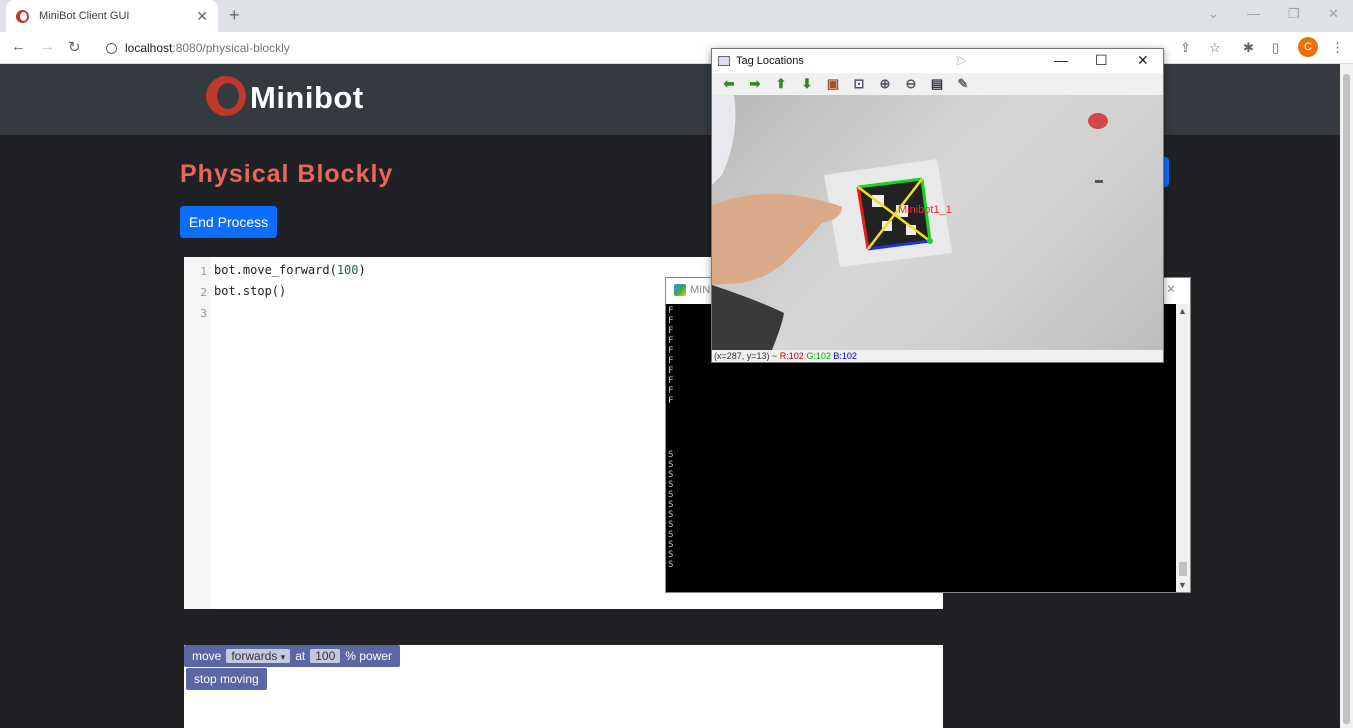 Image resolution: width=1353 pixels, height=728 pixels. What do you see at coordinates (226, 96) in the screenshot?
I see `minibot-logo-icon` at bounding box center [226, 96].